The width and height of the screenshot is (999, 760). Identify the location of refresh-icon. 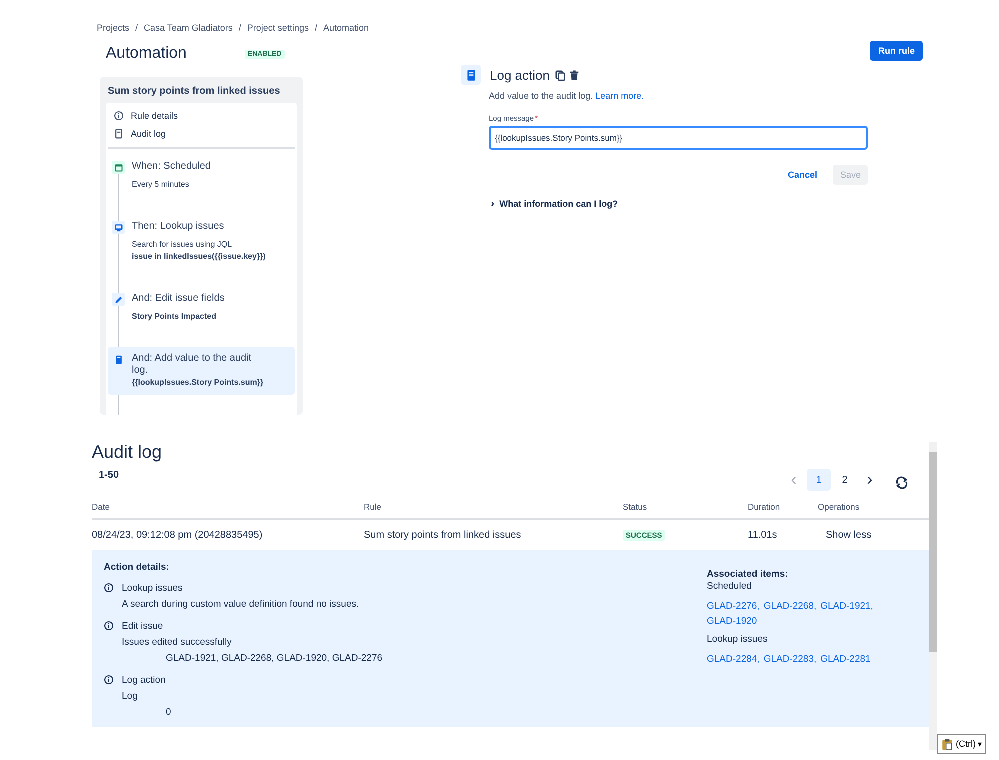
(902, 483).